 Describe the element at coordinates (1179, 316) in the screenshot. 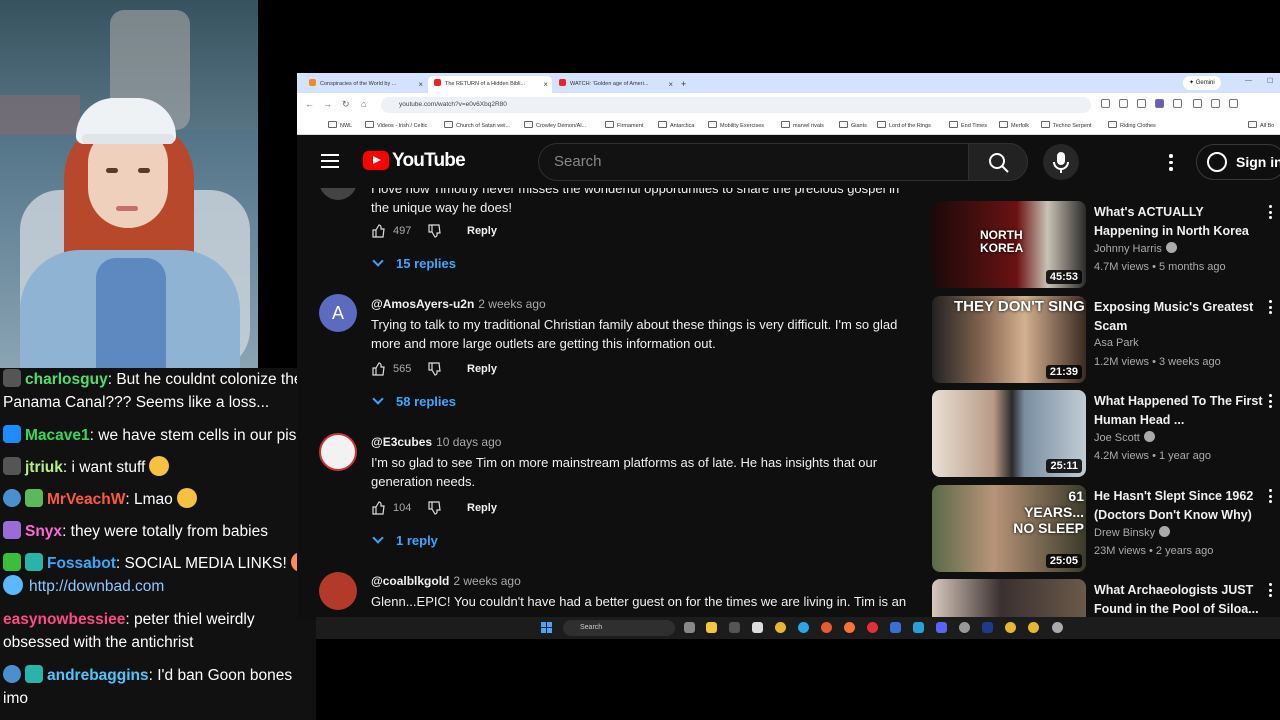

I see `video-title: Exposing Music's Greatest Scam` at that location.